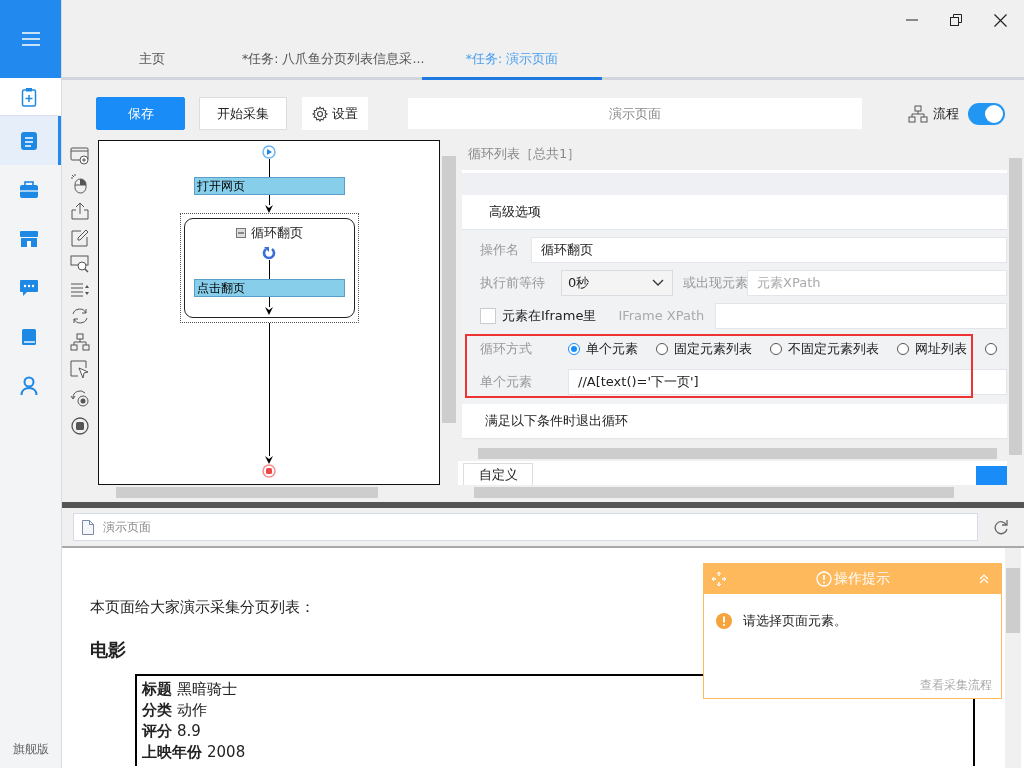  I want to click on end-icon, so click(269, 471).